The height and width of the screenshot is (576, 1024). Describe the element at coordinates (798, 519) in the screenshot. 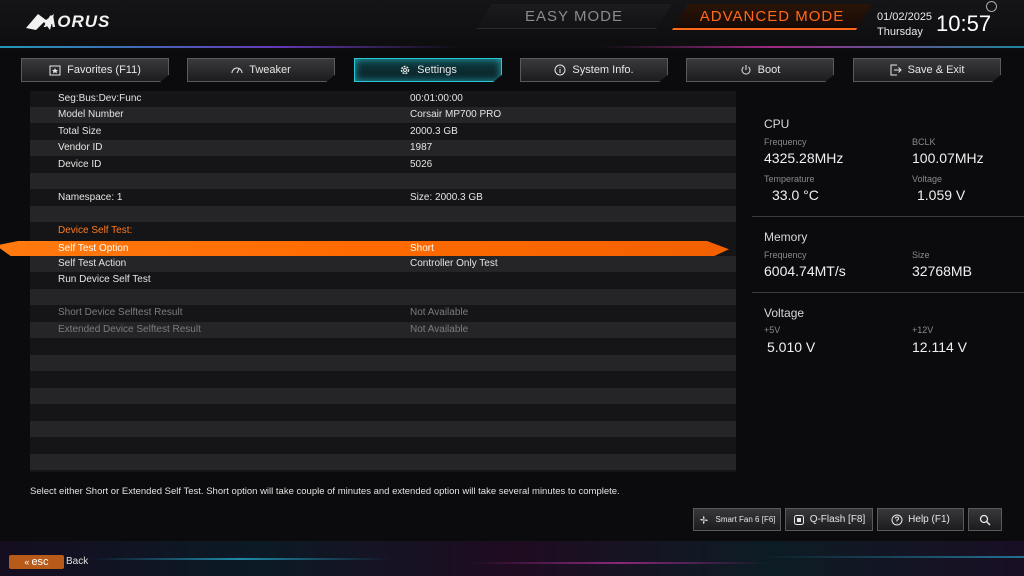

I see `chip-icon` at that location.